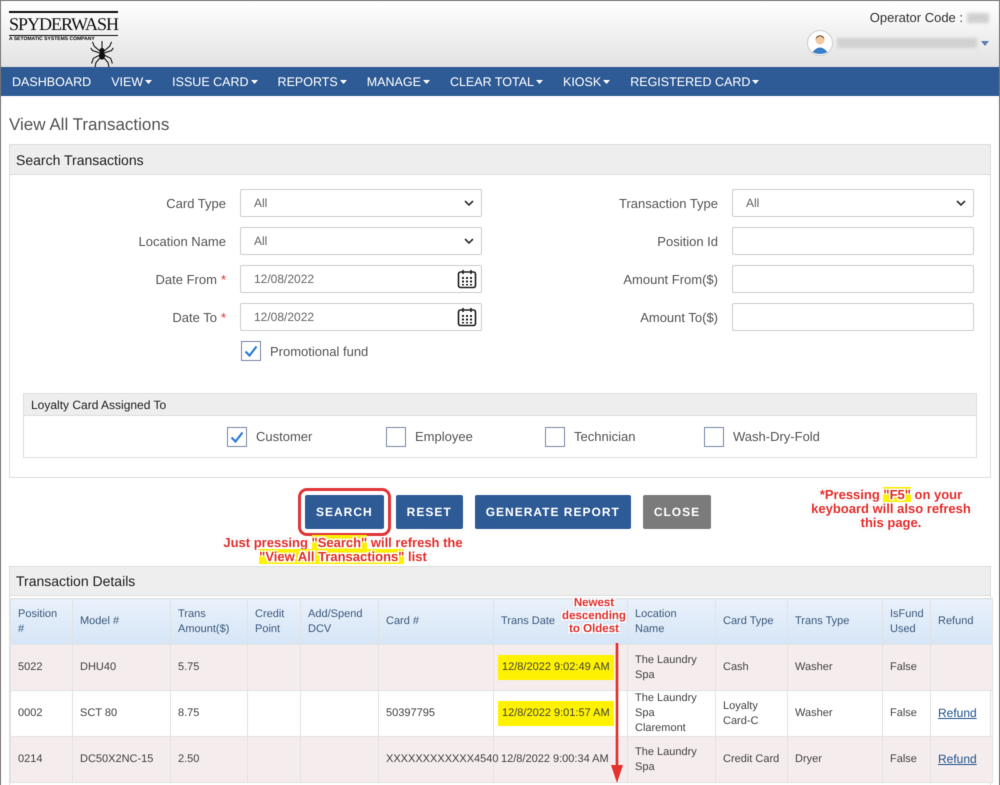 This screenshot has width=1000, height=785. What do you see at coordinates (410, 713) in the screenshot?
I see `table-cell: 50397795` at bounding box center [410, 713].